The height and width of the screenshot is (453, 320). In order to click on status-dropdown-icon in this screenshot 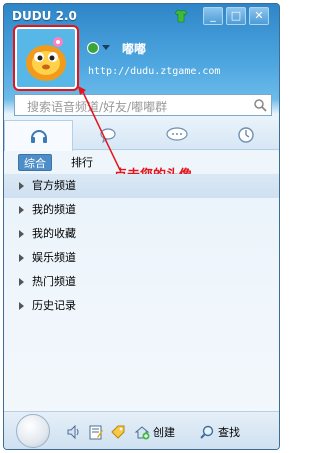, I will do `click(106, 47)`.